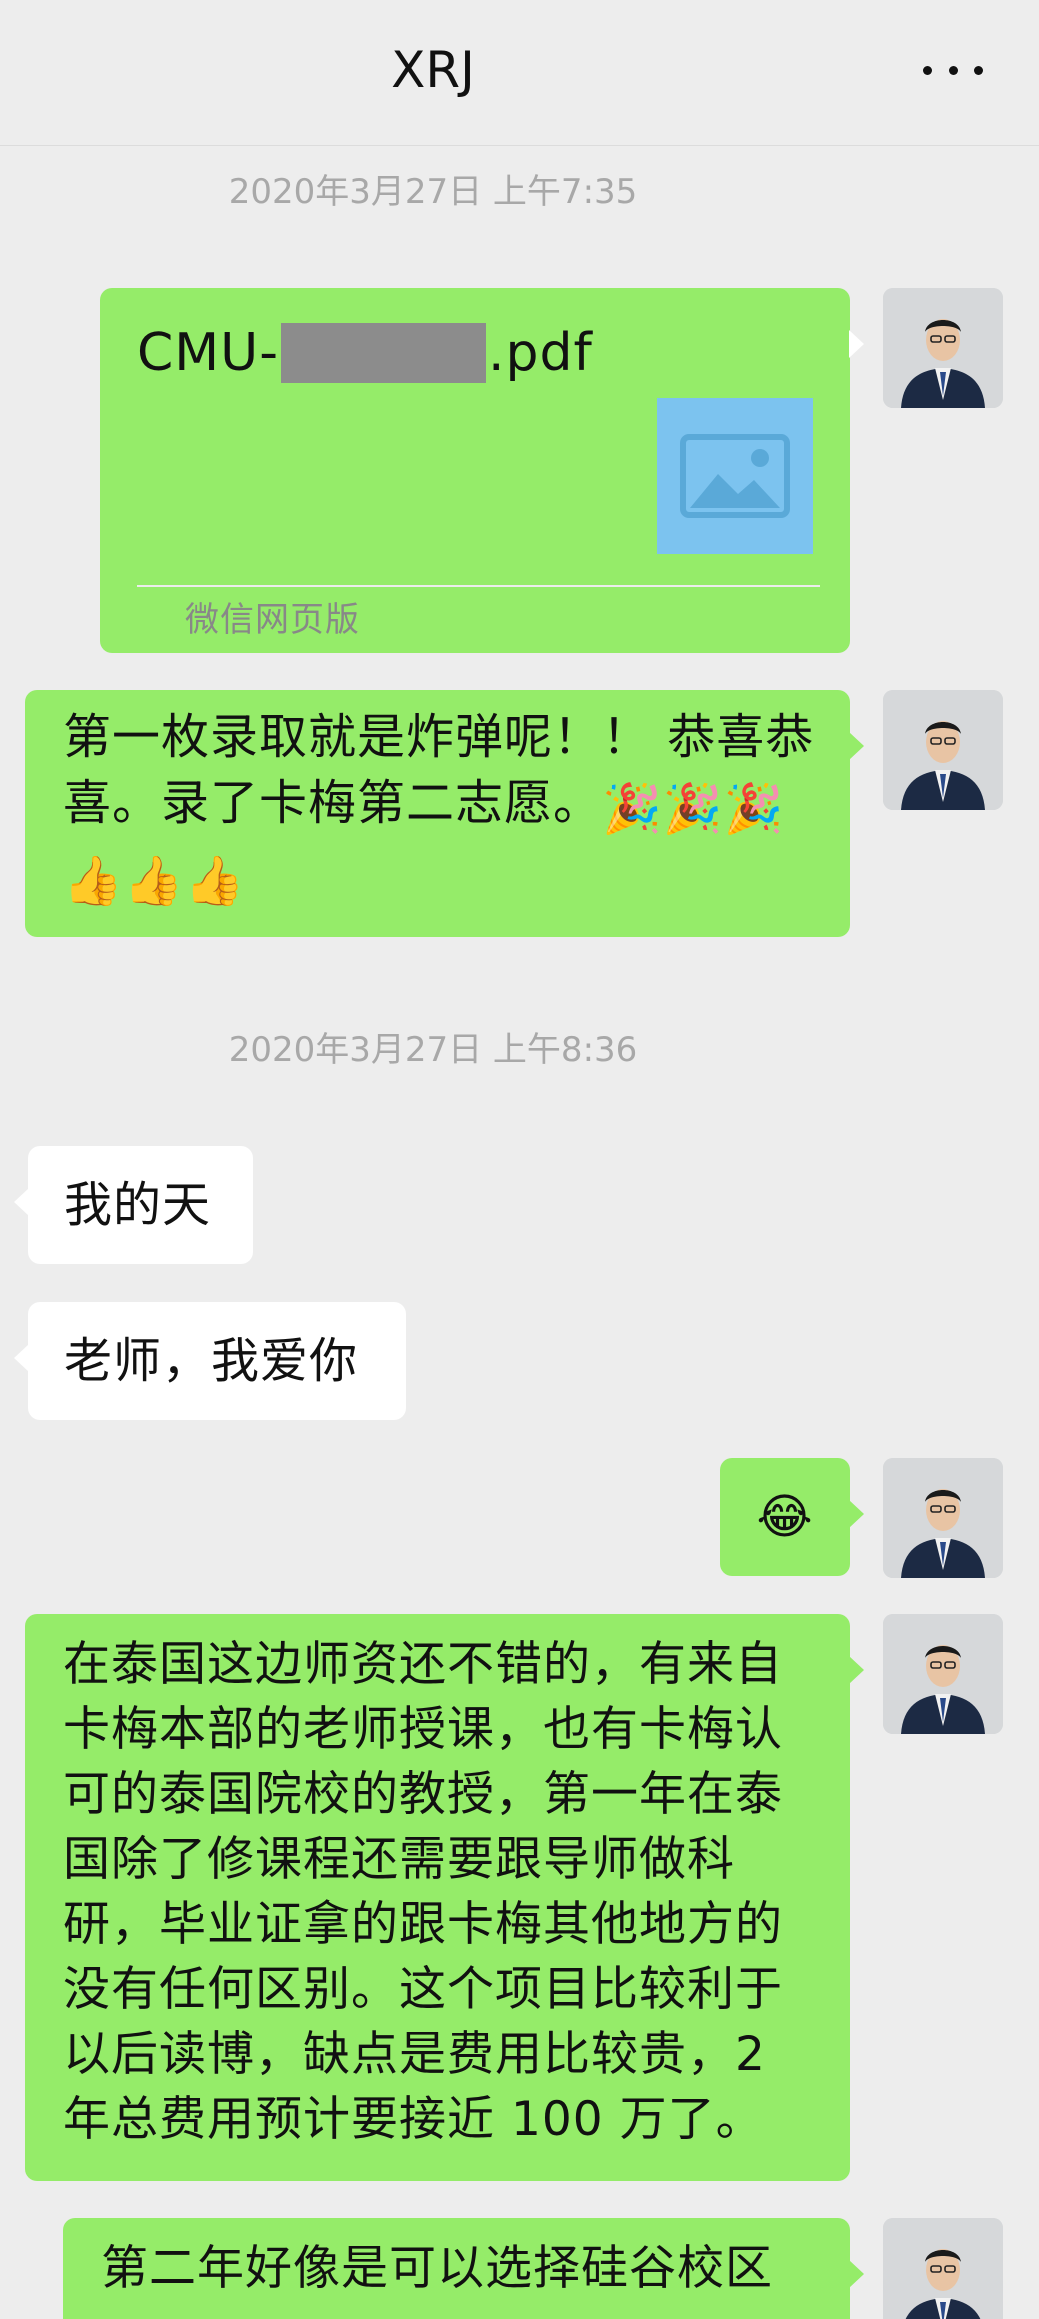  I want to click on message-bubble: 第一枚录取就是炸弹呢！！ 恭喜恭 喜。录了卡梅第二志愿。🎉🎉🎉 👍👍👍, so click(444, 813).